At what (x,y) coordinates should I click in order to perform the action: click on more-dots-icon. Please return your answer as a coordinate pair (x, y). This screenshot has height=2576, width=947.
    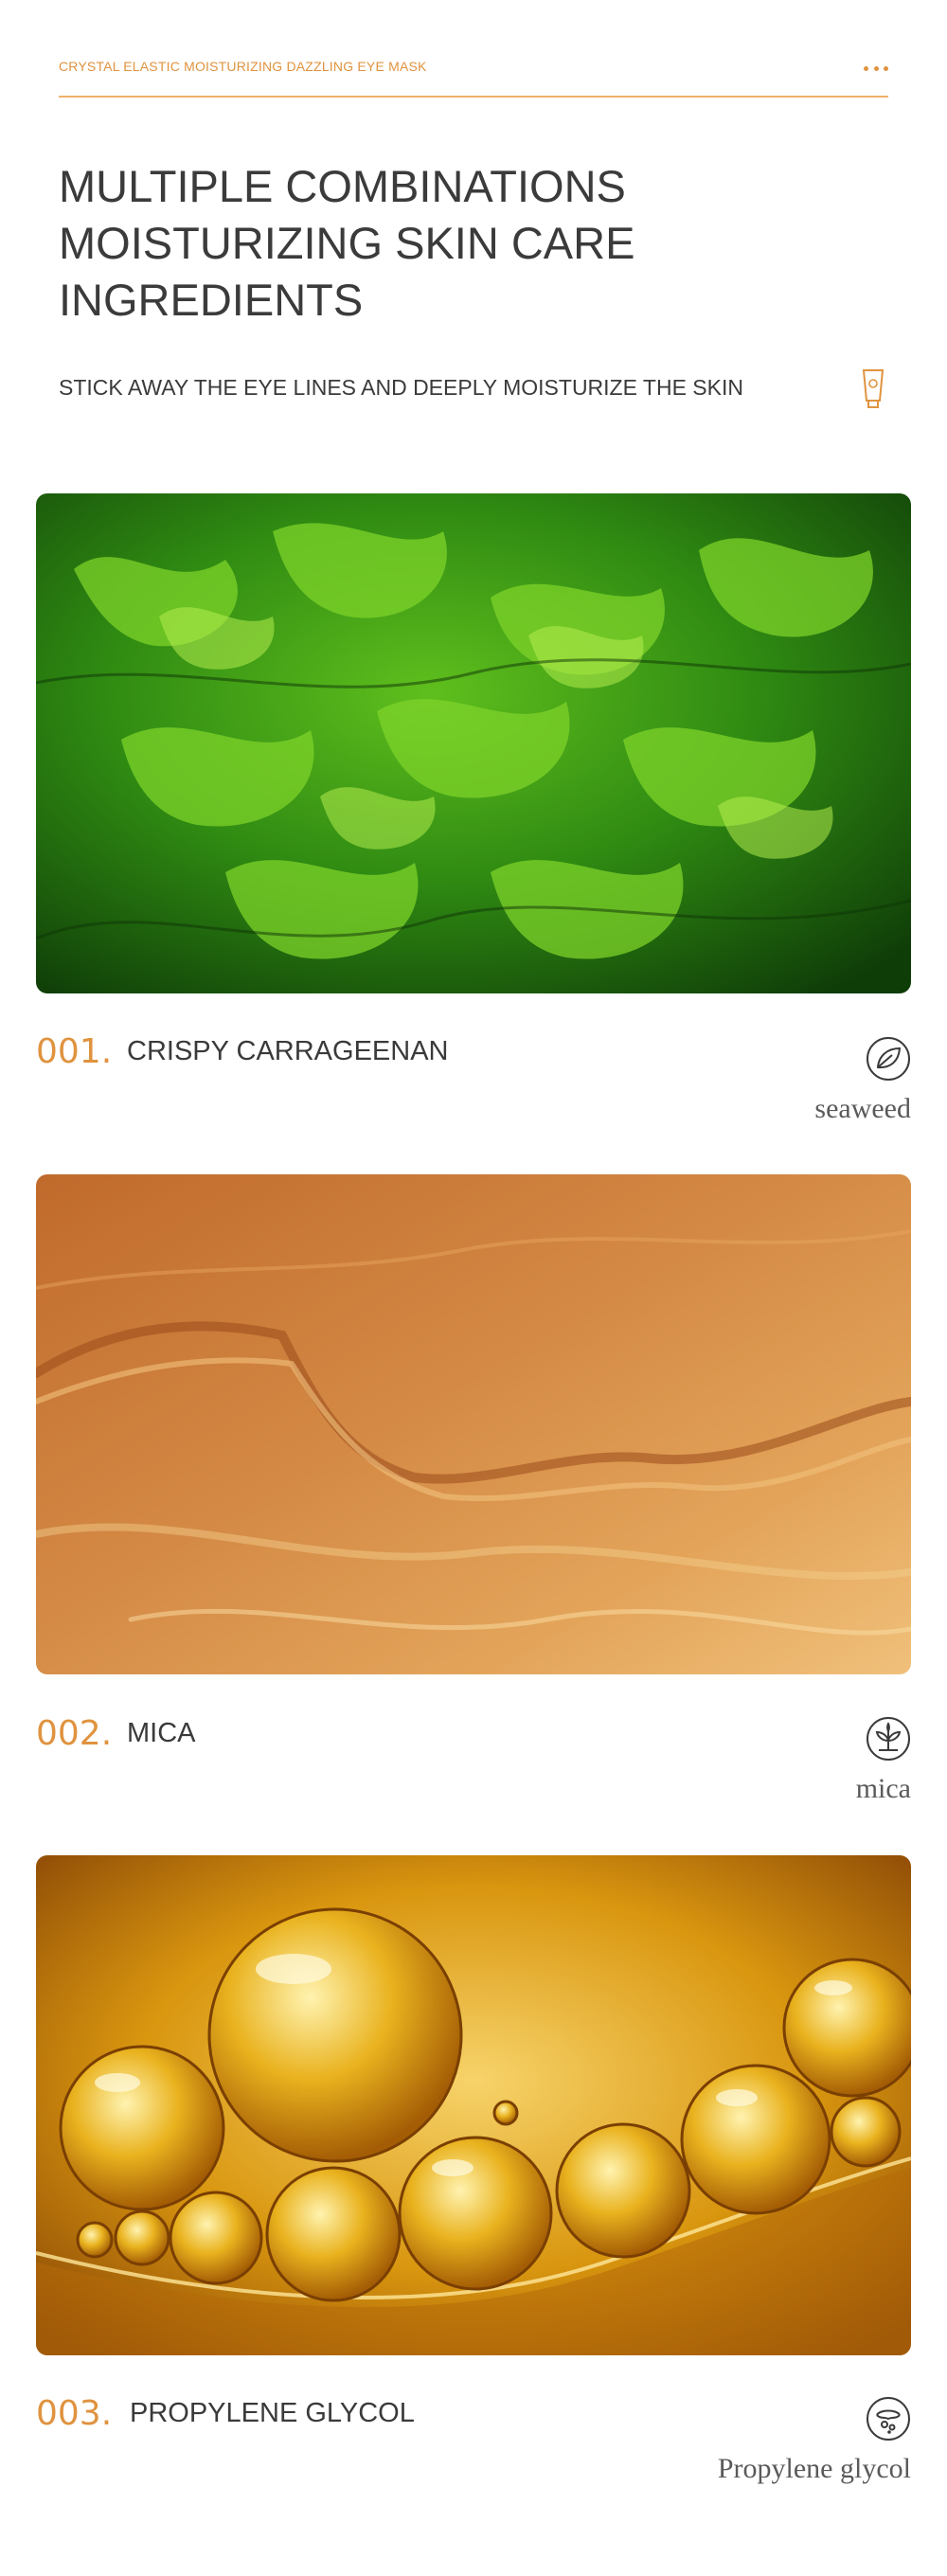
    Looking at the image, I should click on (876, 68).